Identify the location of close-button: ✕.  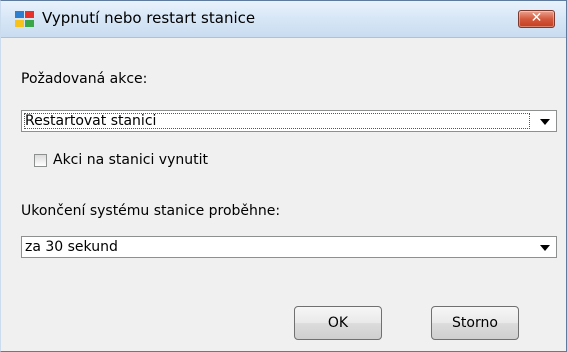
(536, 19).